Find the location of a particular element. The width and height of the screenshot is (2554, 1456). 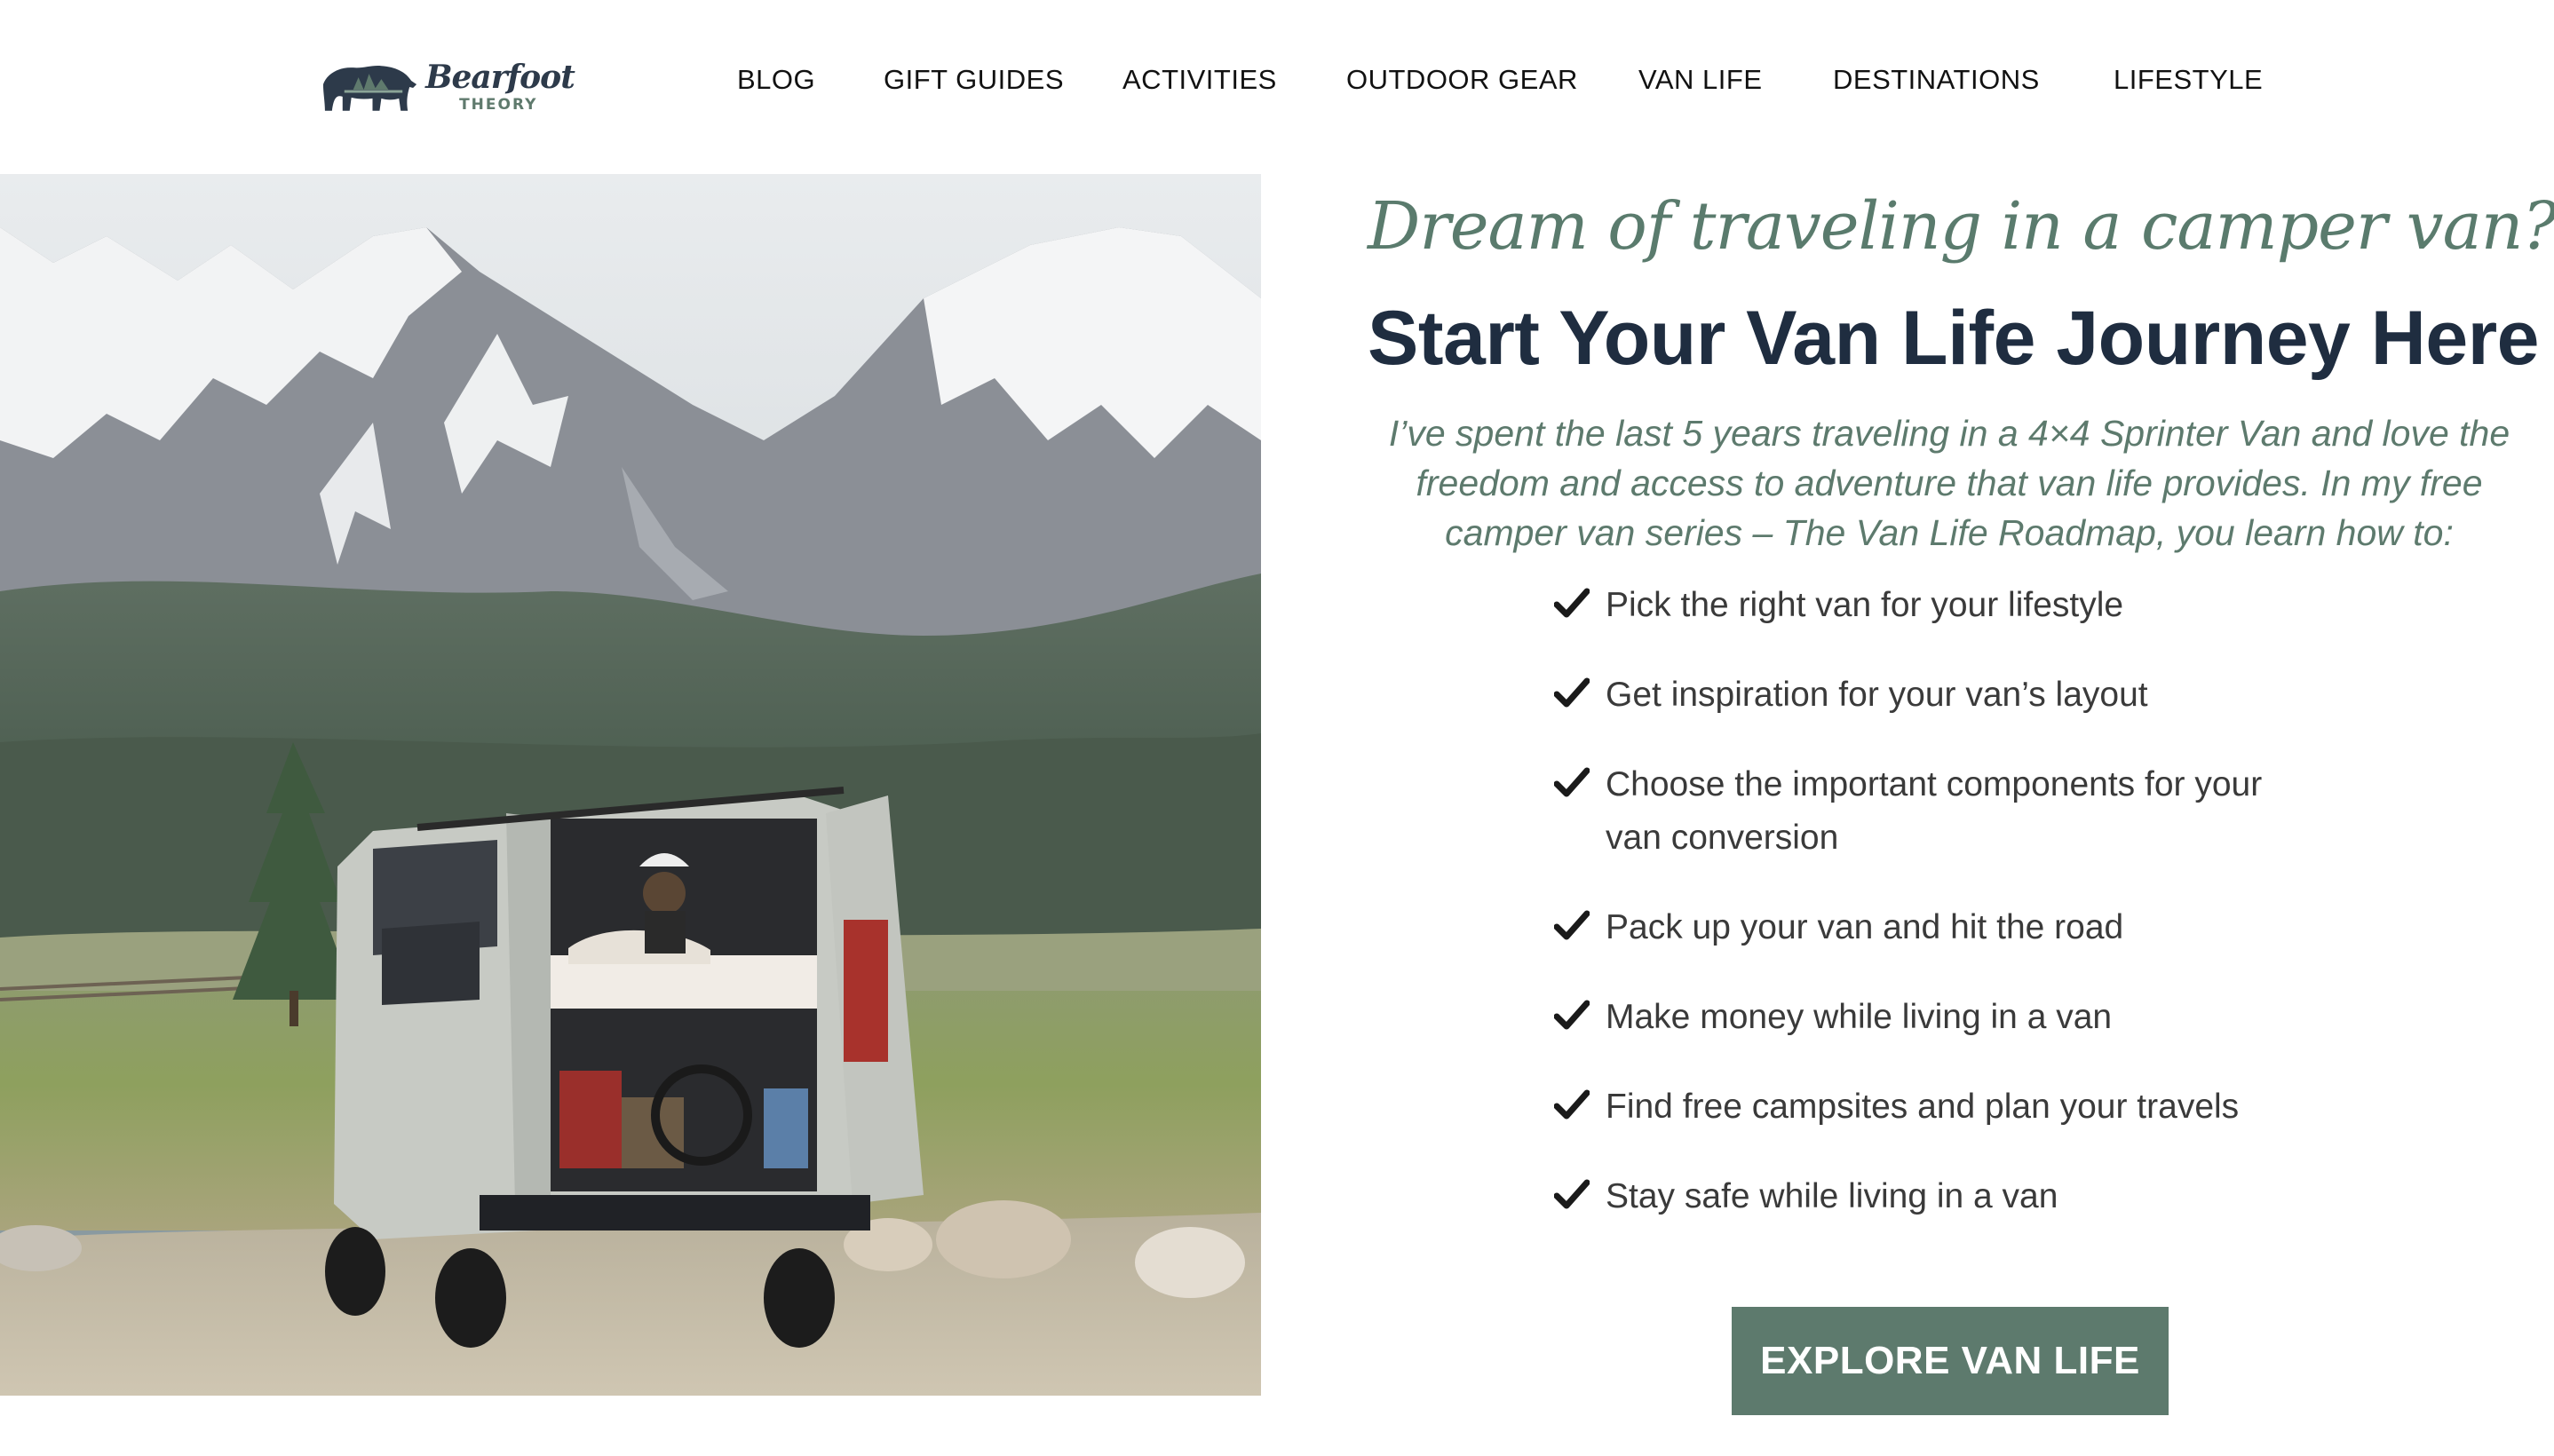

bear-silhouette-icon is located at coordinates (370, 88).